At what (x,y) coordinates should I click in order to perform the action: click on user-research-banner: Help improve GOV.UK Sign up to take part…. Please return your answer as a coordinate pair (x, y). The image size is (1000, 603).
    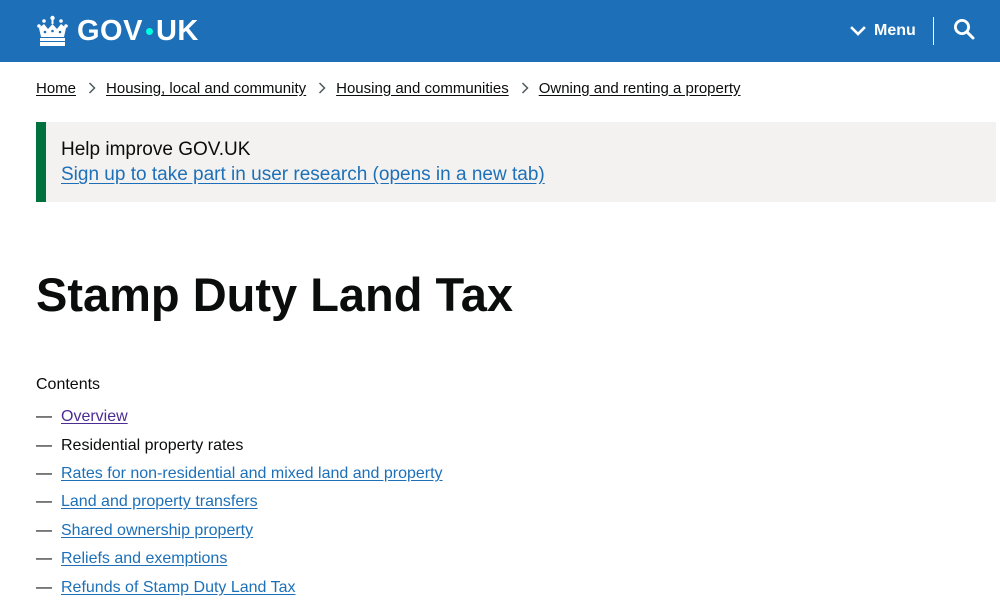
    Looking at the image, I should click on (516, 162).